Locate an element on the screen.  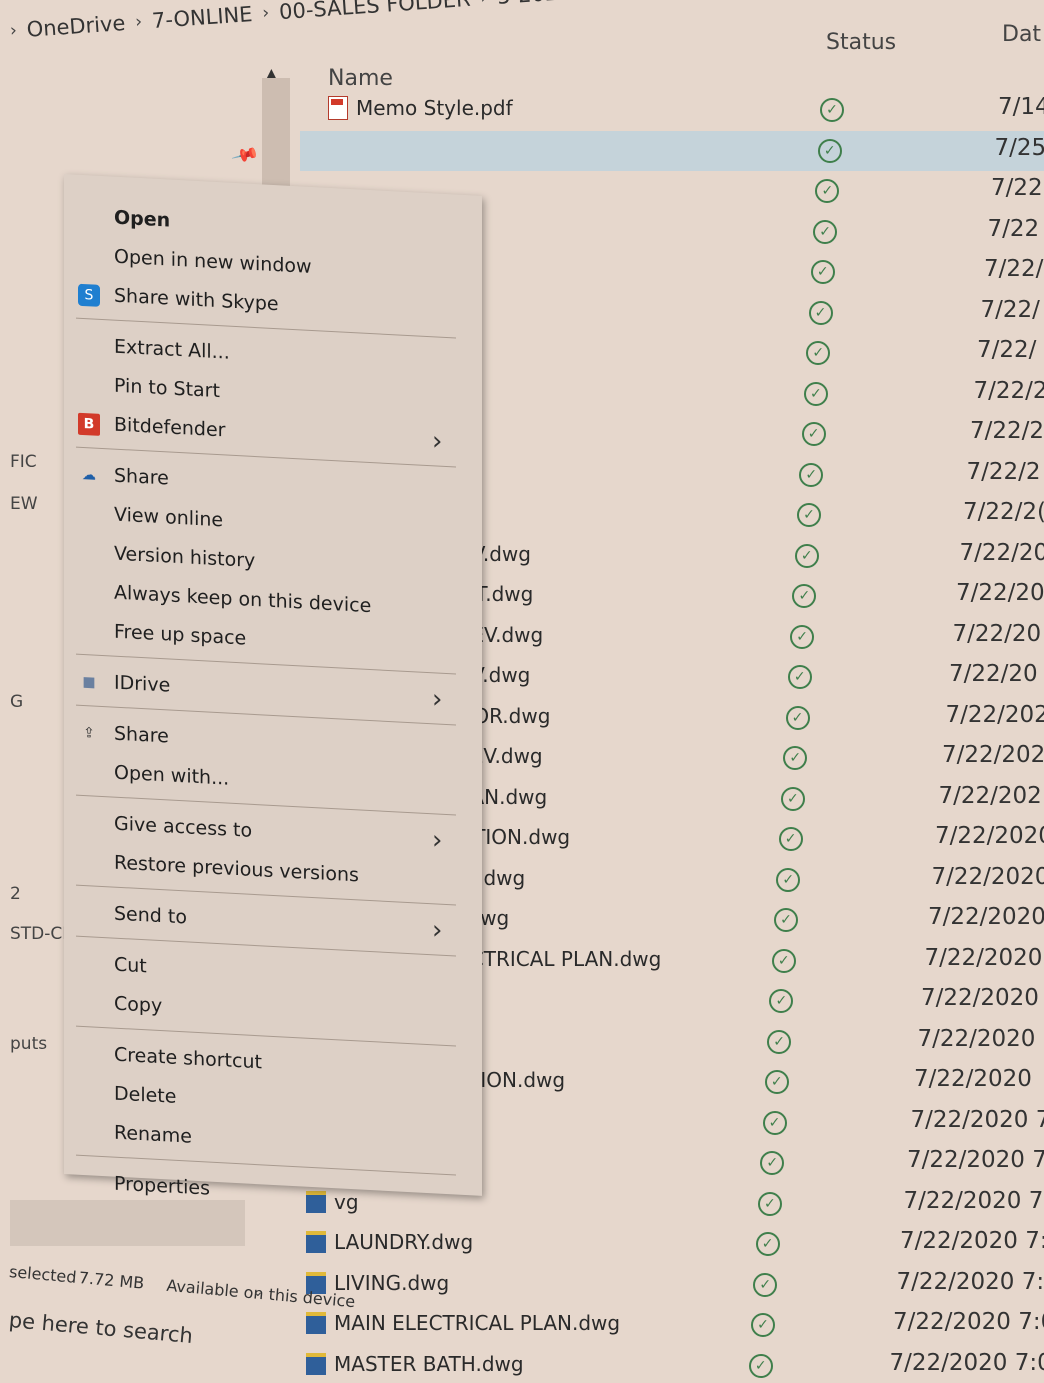
file-name-cell: MASTER BATH.dwg is located at coordinates (415, 1364).